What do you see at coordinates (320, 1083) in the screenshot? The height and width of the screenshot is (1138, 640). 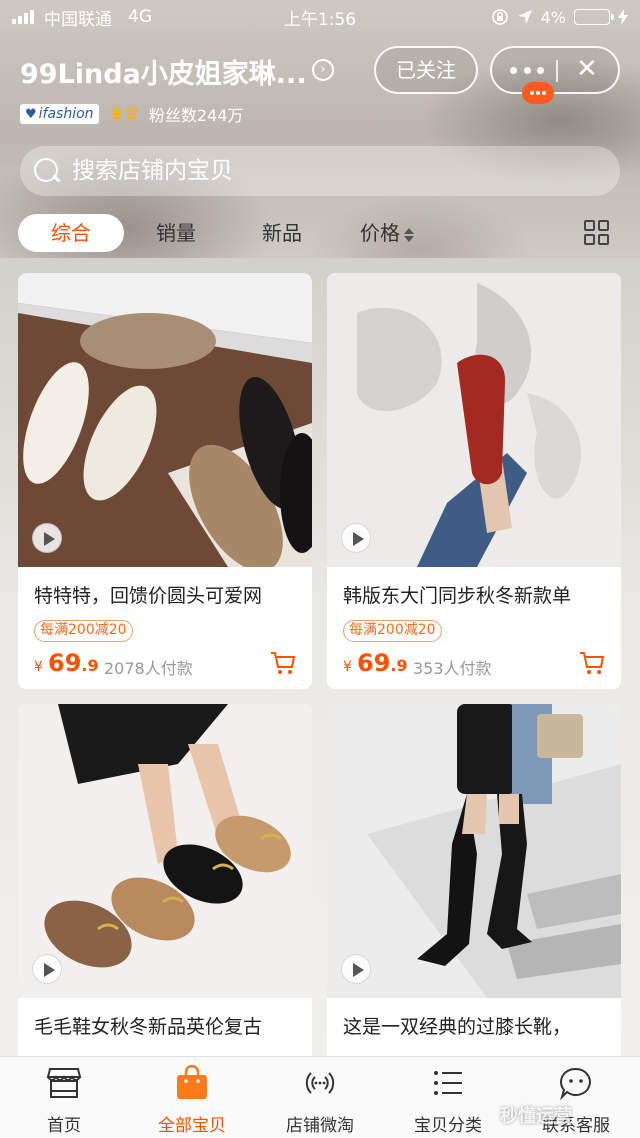 I see `broadcast-icon` at bounding box center [320, 1083].